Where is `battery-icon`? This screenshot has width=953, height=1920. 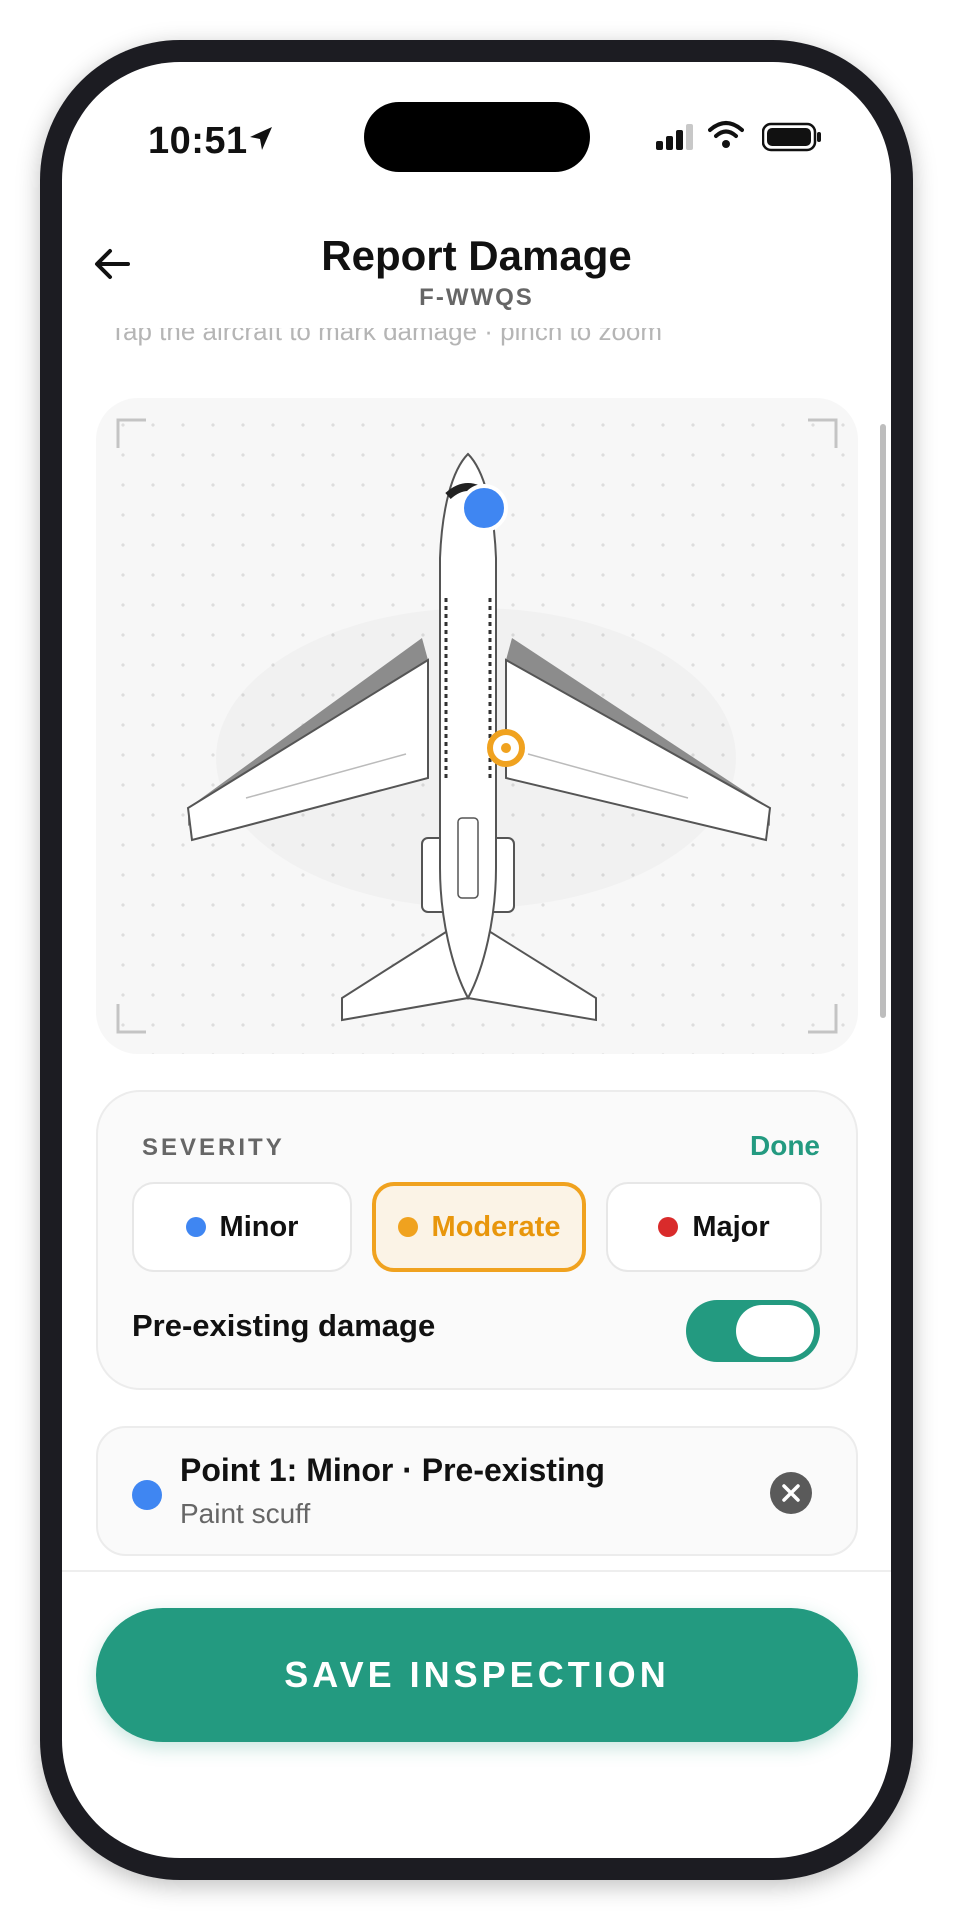
battery-icon is located at coordinates (791, 137).